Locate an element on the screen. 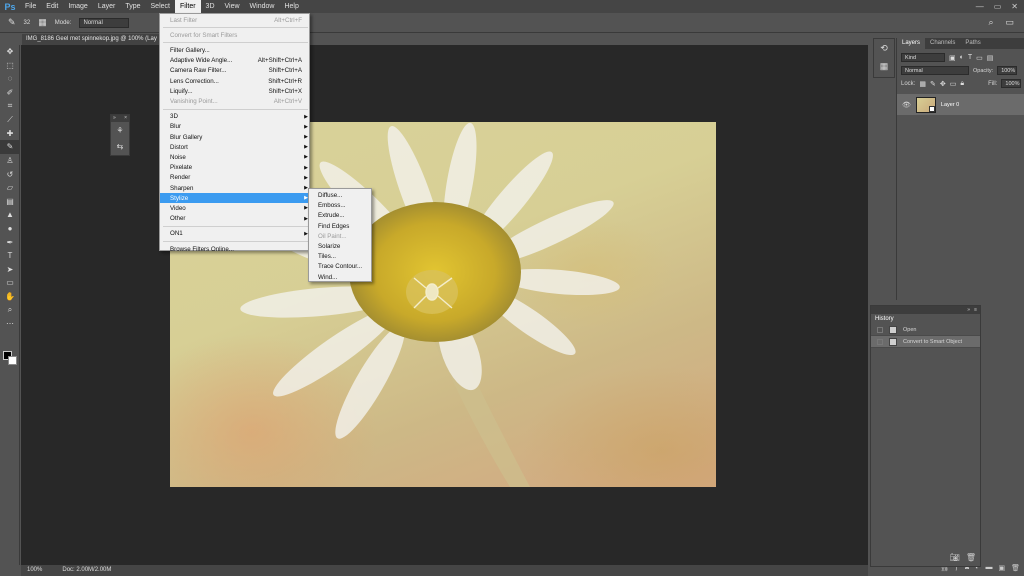 The width and height of the screenshot is (1024, 576). filter-menu-item-blur: Blur ▶ is located at coordinates (235, 127).